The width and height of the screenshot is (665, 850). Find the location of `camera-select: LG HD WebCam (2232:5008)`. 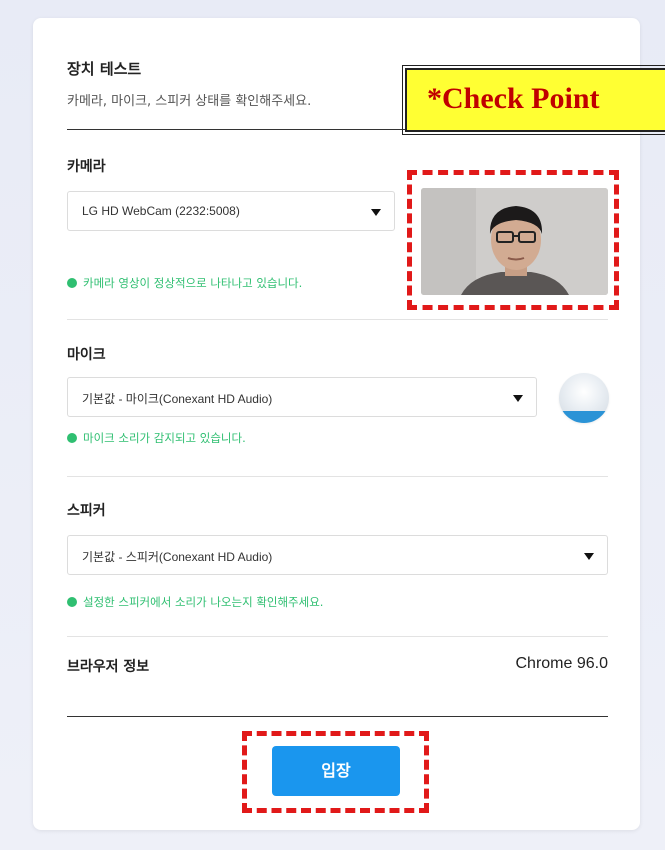

camera-select: LG HD WebCam (2232:5008) is located at coordinates (231, 211).